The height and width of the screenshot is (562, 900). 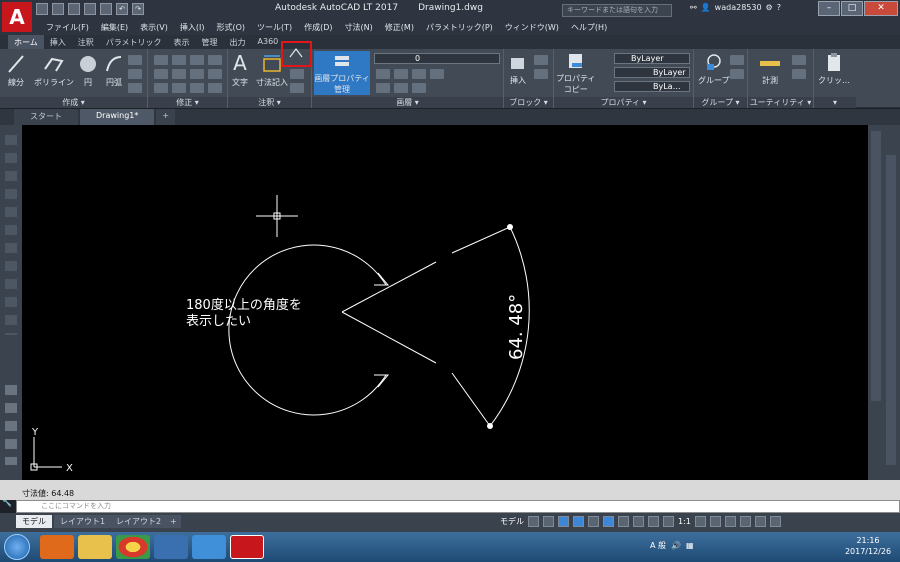 I want to click on save-icon, so click(x=74, y=9).